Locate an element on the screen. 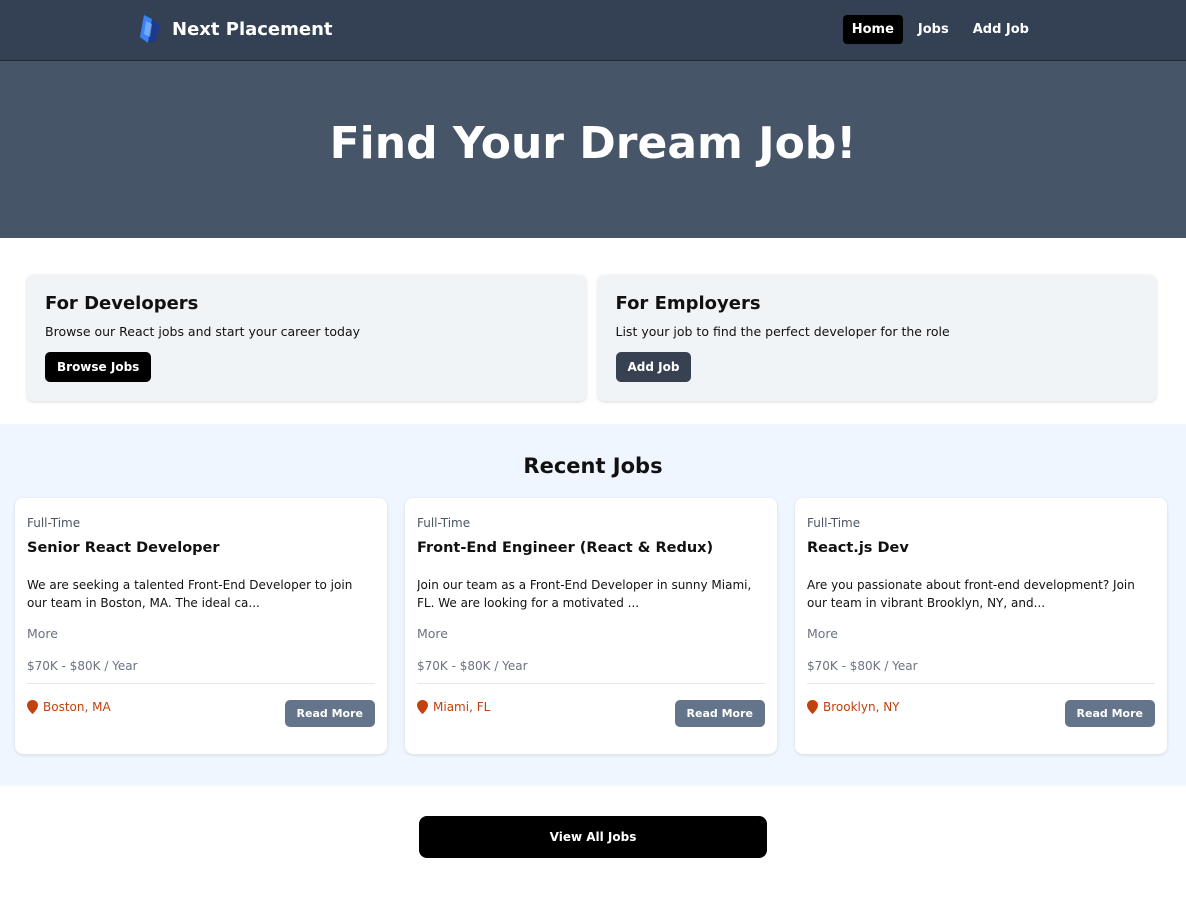 This screenshot has width=1186, height=898. brand: Next Placement is located at coordinates (235, 29).